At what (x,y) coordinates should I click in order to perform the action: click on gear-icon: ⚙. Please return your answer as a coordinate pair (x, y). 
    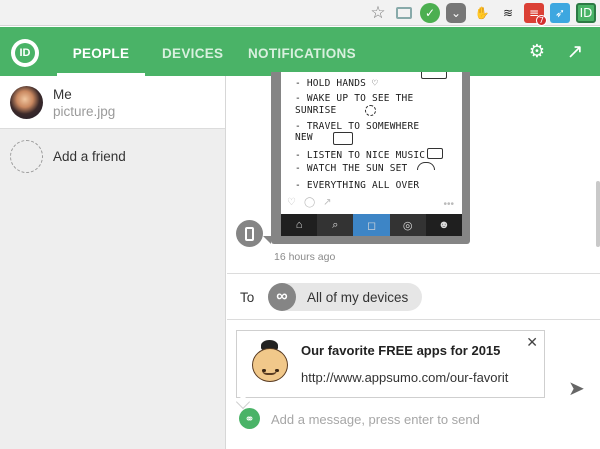
    Looking at the image, I should click on (537, 51).